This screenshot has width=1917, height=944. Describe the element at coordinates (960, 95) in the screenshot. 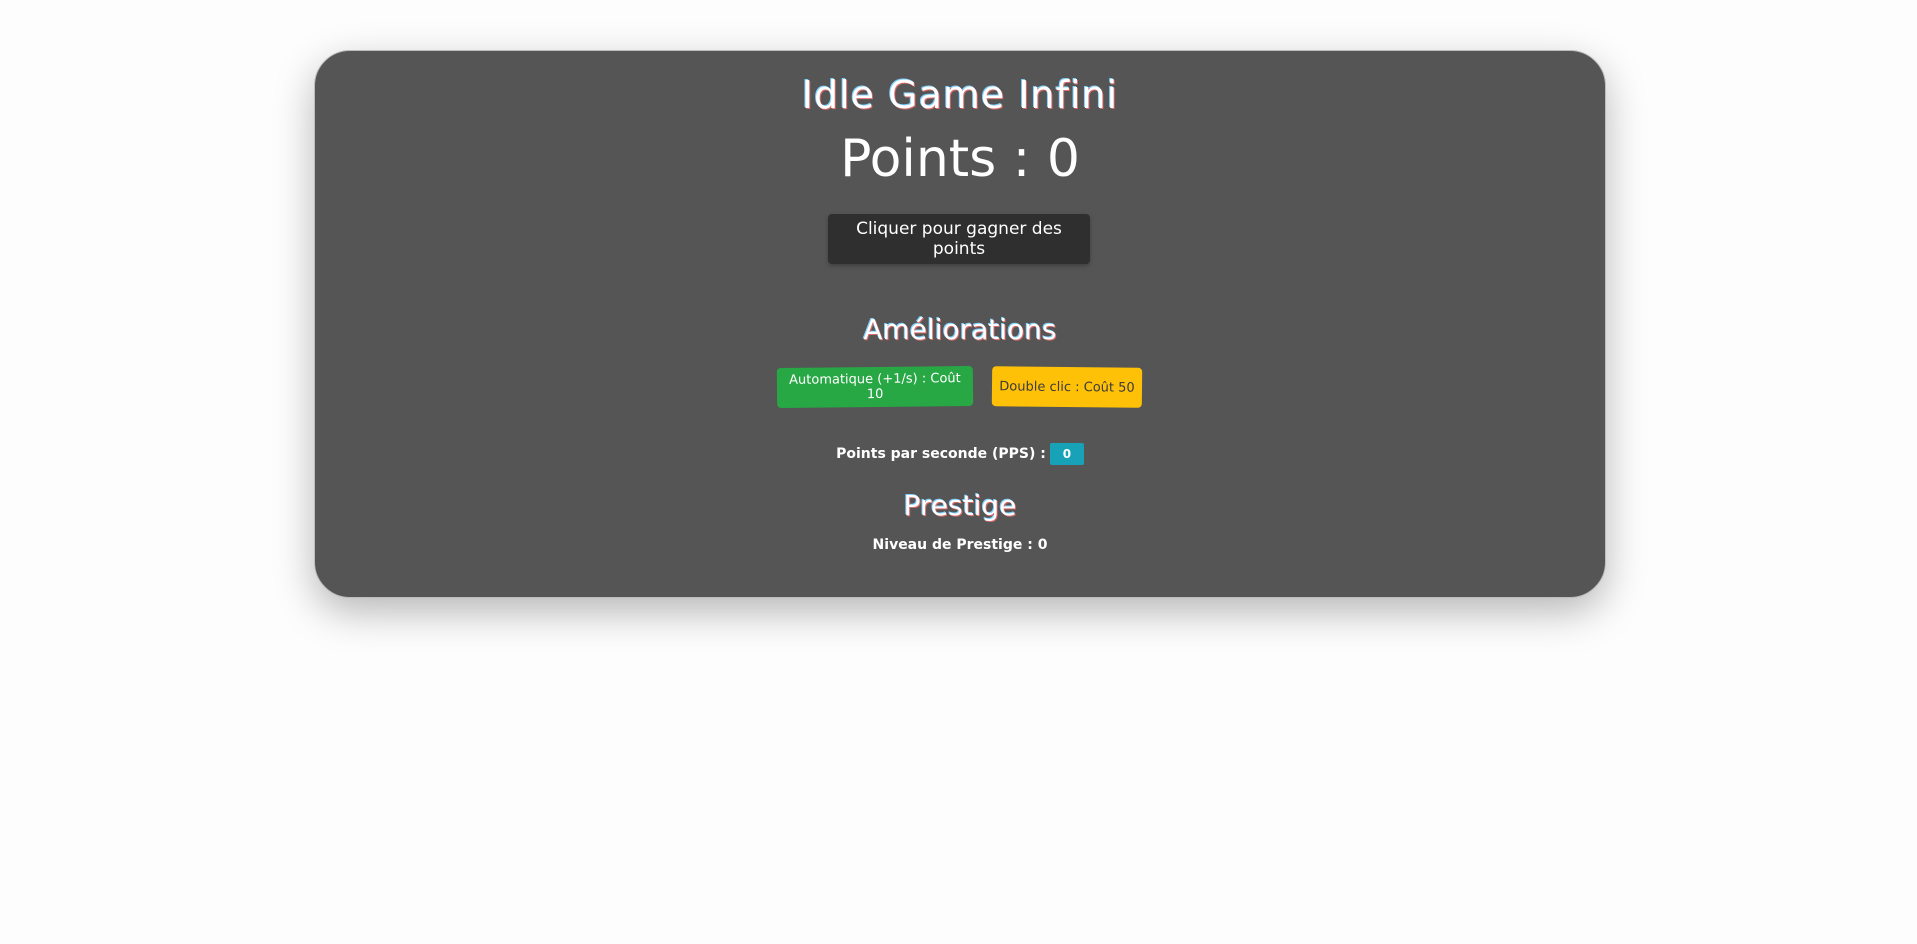

I see `page-title: Idle Game Infini` at that location.